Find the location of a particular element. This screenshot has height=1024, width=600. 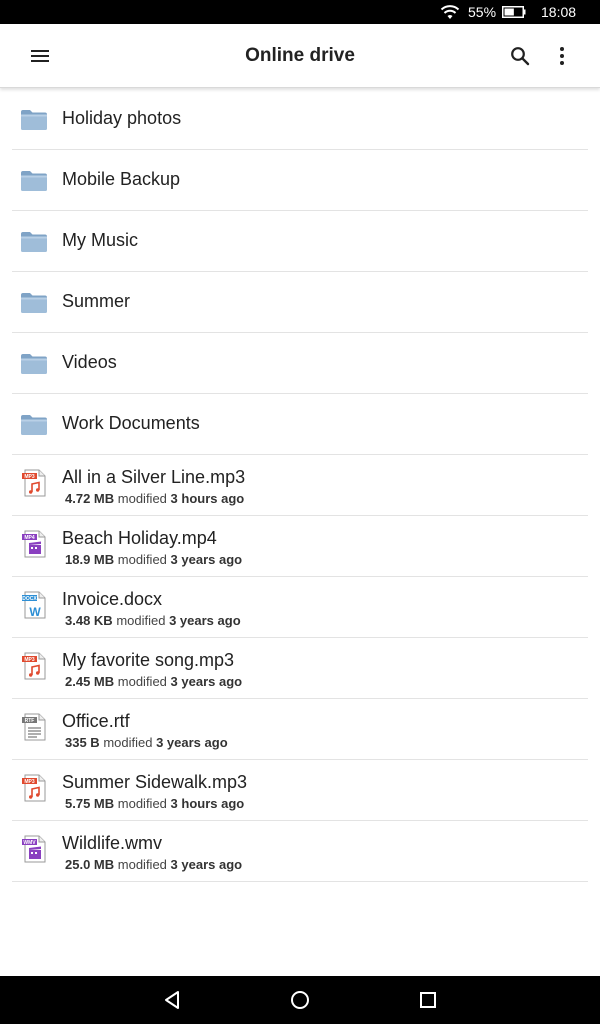

battery-icon is located at coordinates (514, 12).